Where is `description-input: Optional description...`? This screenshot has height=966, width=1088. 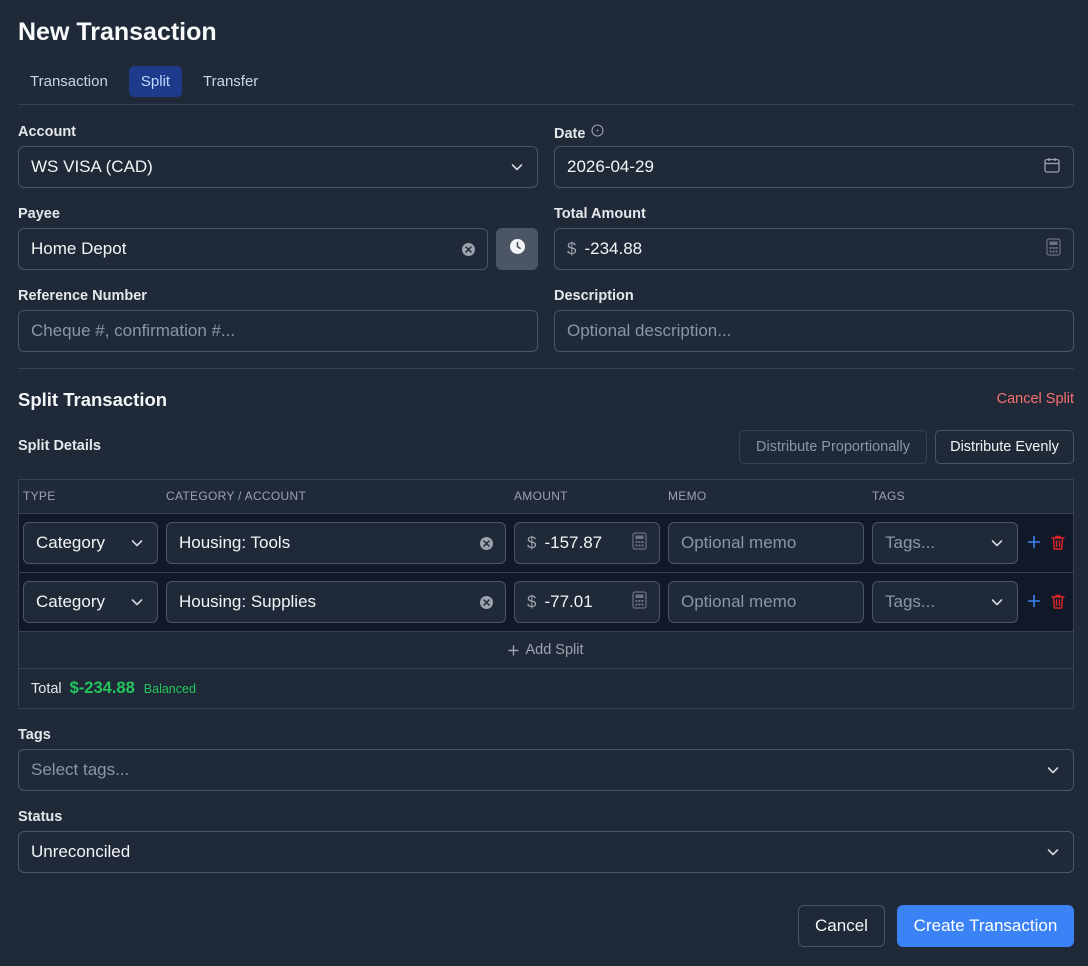 description-input: Optional description... is located at coordinates (814, 331).